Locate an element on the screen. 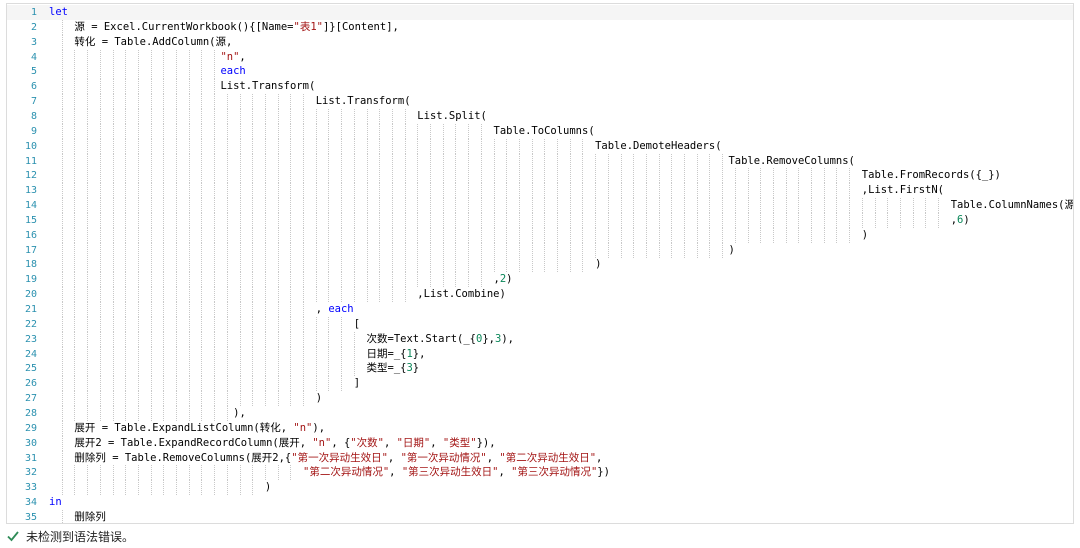  line-number: 2 is located at coordinates (33, 27).